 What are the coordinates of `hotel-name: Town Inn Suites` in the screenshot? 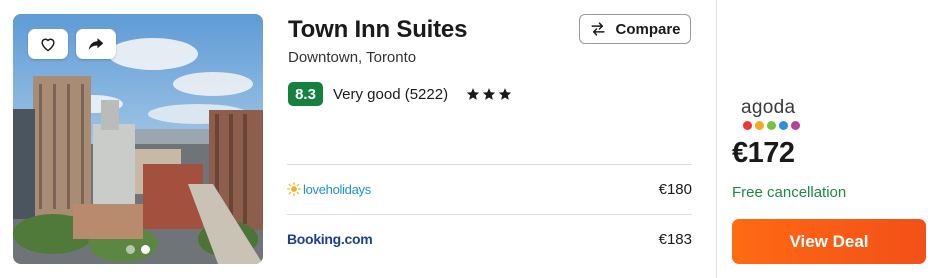 It's located at (377, 30).